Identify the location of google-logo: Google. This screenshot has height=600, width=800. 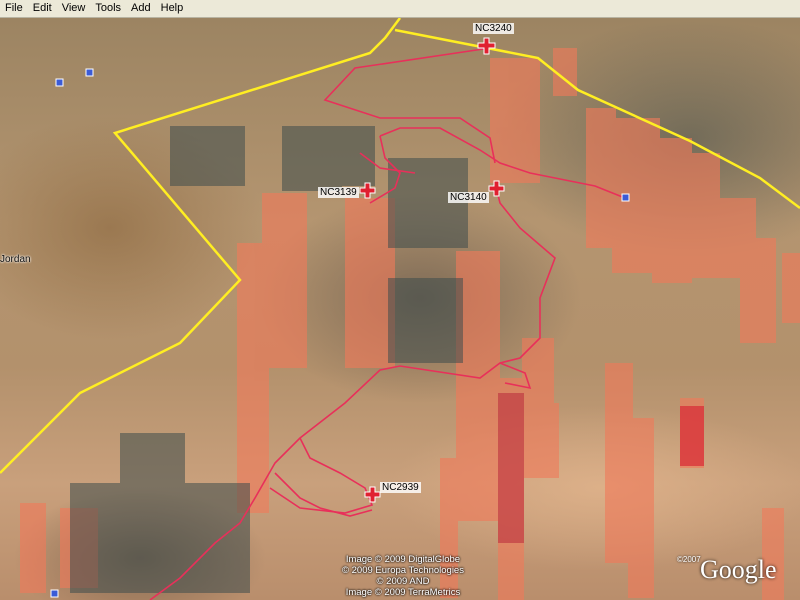
(738, 569).